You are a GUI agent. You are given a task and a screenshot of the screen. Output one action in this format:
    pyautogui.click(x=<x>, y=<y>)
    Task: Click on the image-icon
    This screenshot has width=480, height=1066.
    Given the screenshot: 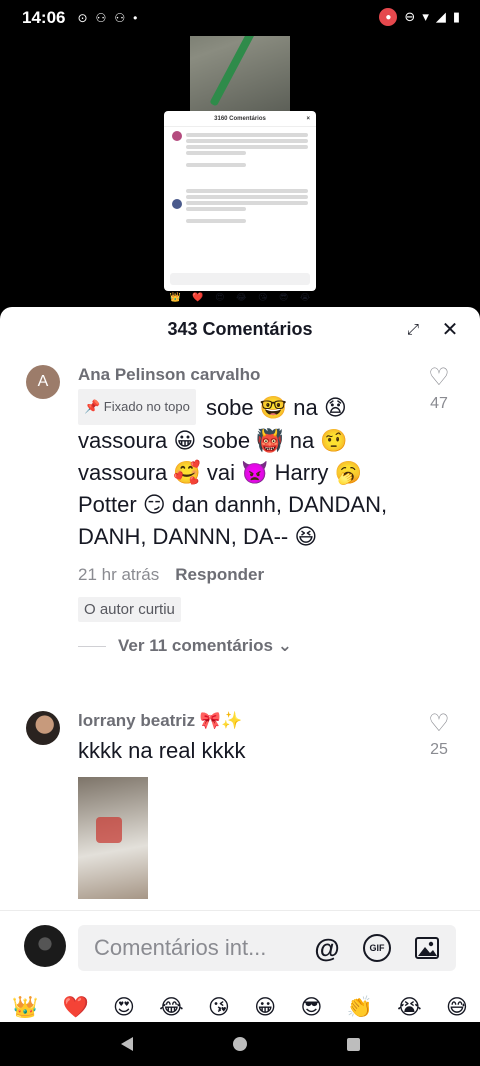 What is the action you would take?
    pyautogui.click(x=427, y=948)
    